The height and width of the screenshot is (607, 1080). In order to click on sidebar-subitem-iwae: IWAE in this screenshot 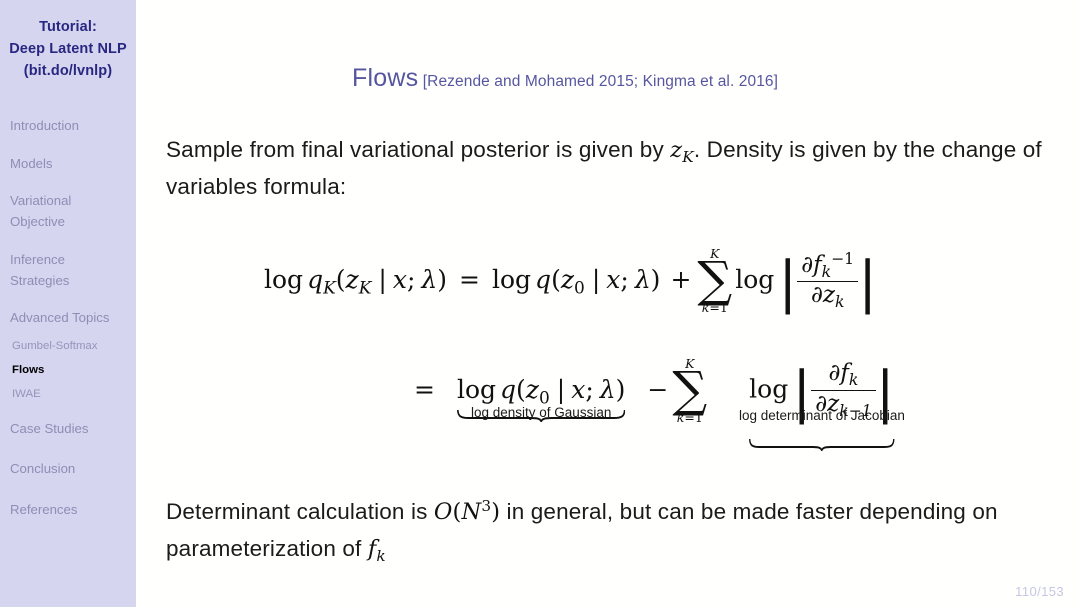, I will do `click(68, 395)`.